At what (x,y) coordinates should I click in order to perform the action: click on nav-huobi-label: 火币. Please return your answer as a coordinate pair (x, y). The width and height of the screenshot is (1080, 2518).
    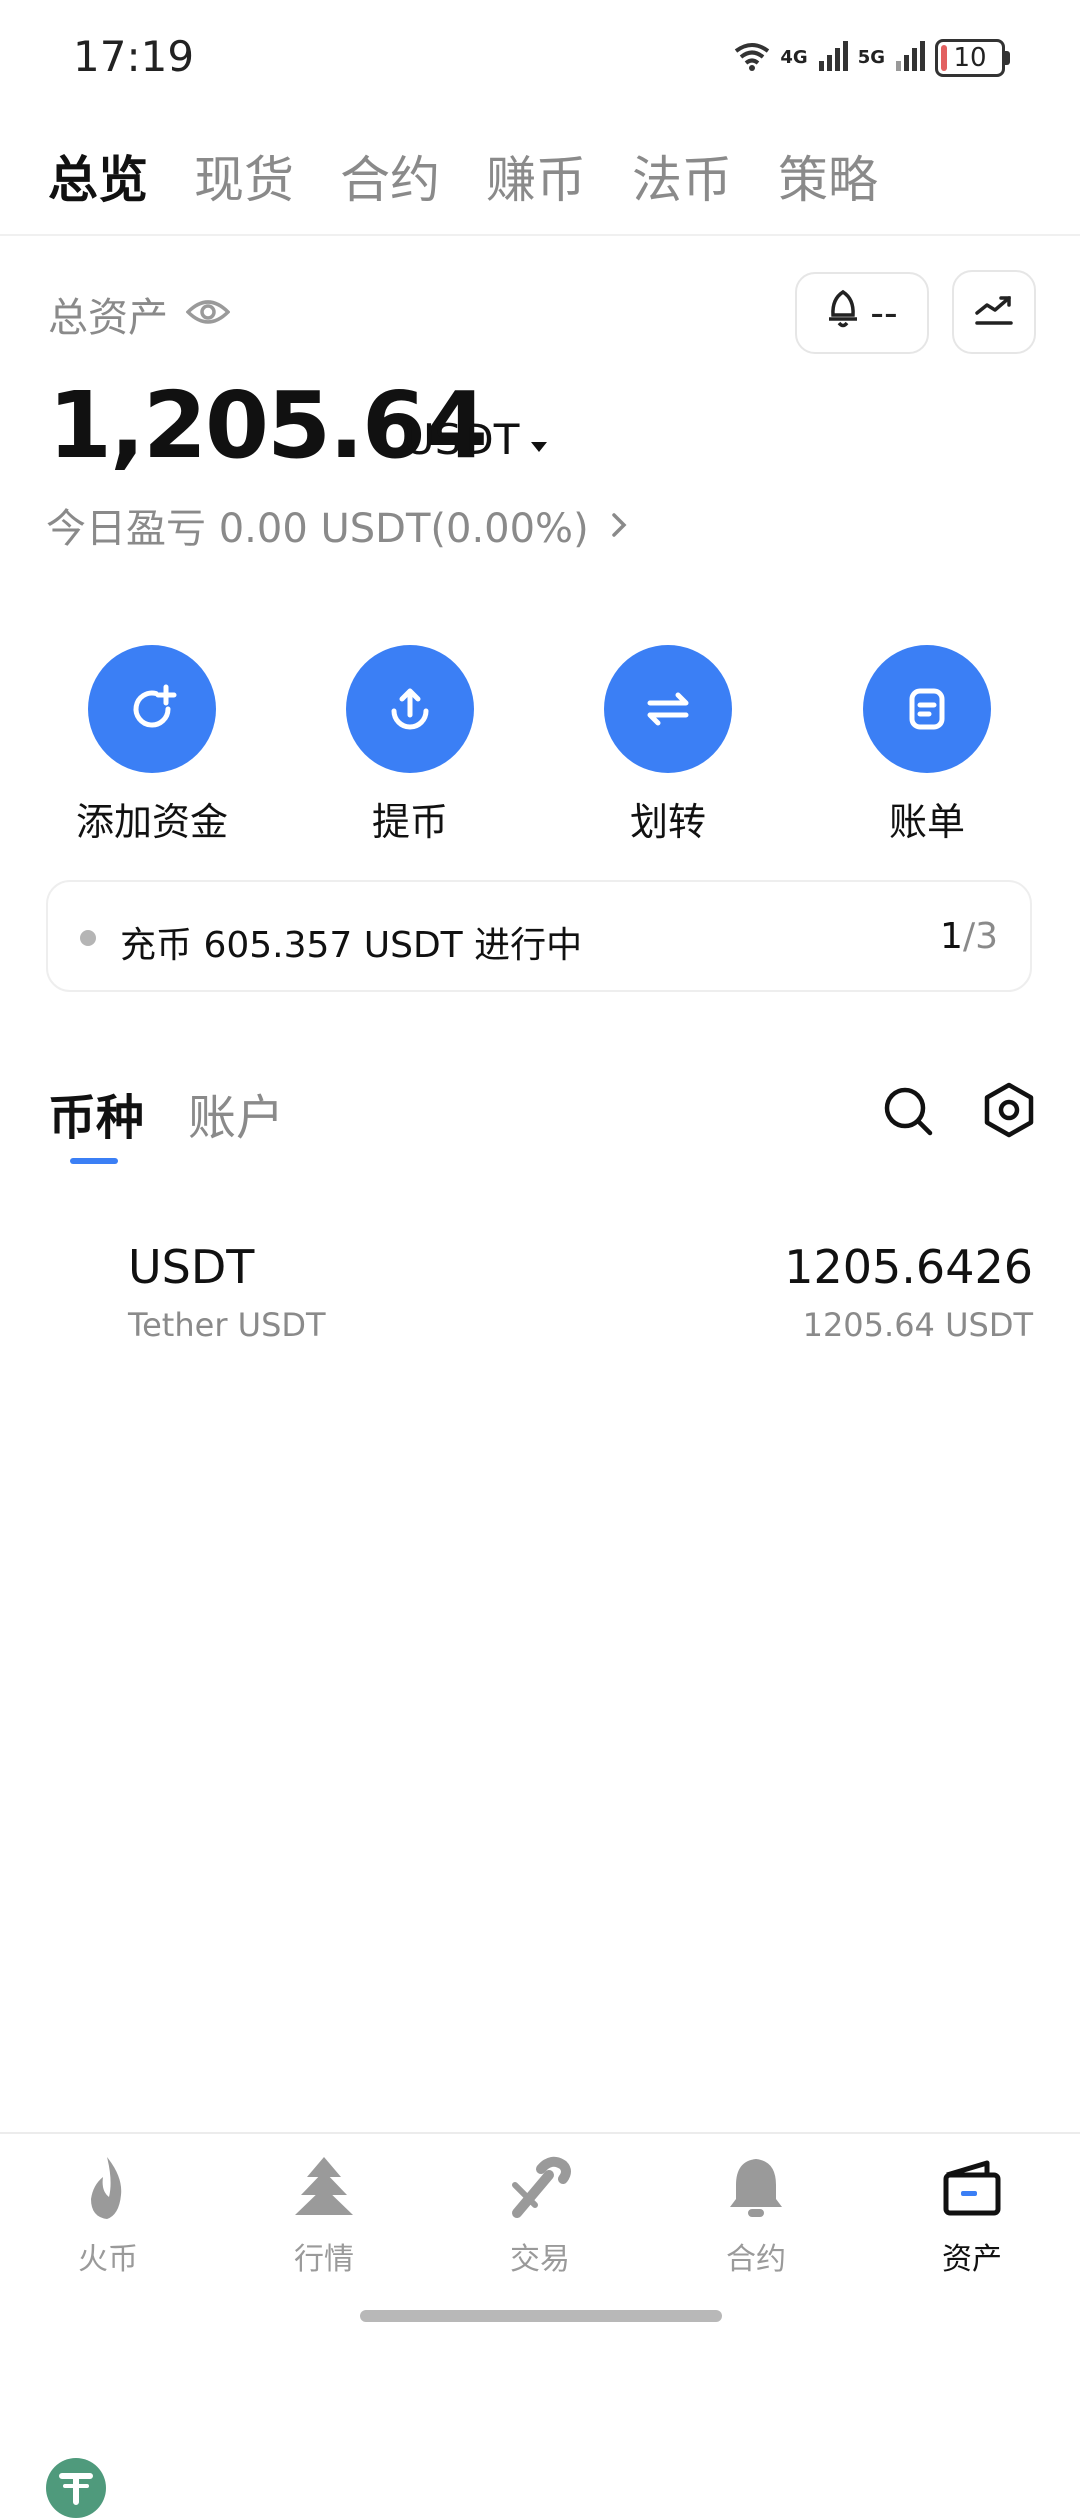
    Looking at the image, I should click on (108, 2259).